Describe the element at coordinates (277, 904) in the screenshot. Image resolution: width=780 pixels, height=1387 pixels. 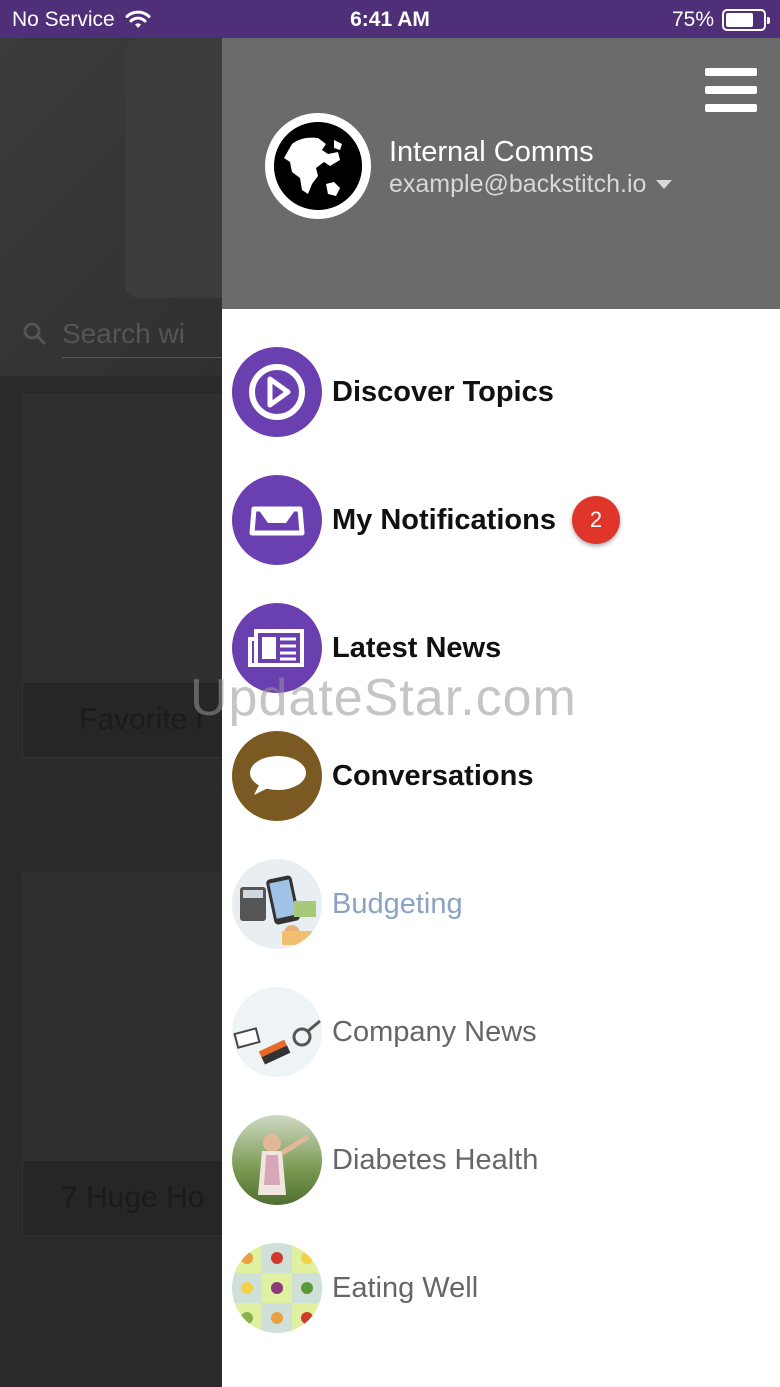
I see `budgeting-thumbnail` at that location.